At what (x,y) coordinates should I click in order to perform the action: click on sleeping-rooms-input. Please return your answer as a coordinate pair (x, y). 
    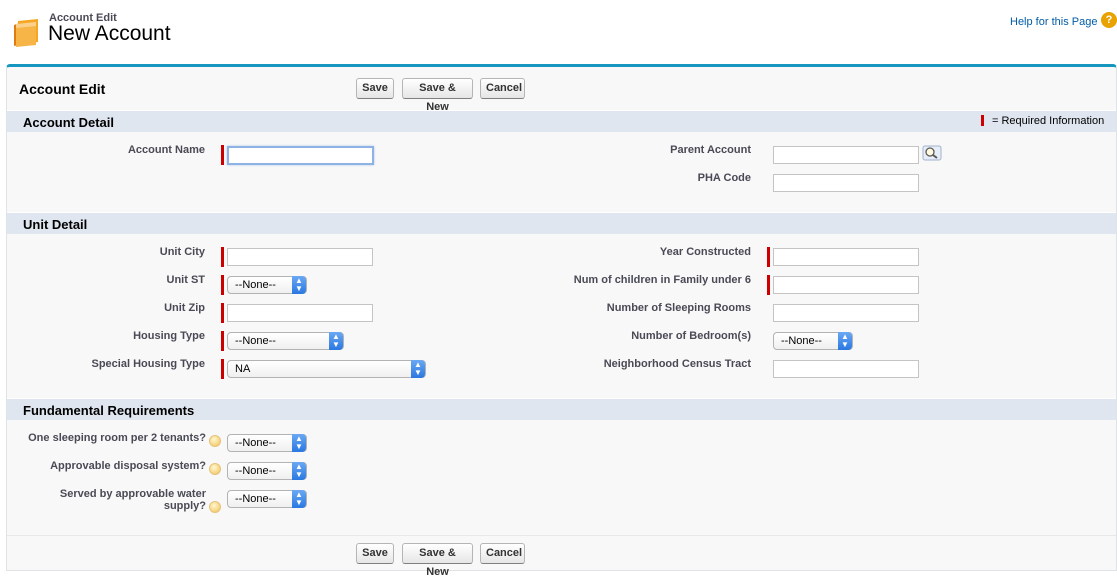
    Looking at the image, I should click on (846, 313).